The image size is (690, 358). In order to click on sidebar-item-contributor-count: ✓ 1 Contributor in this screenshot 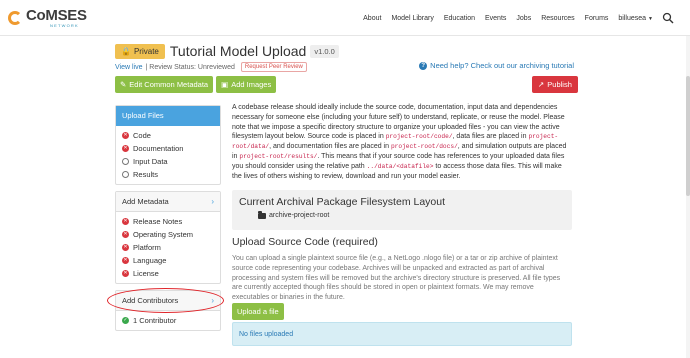, I will do `click(168, 320)`.